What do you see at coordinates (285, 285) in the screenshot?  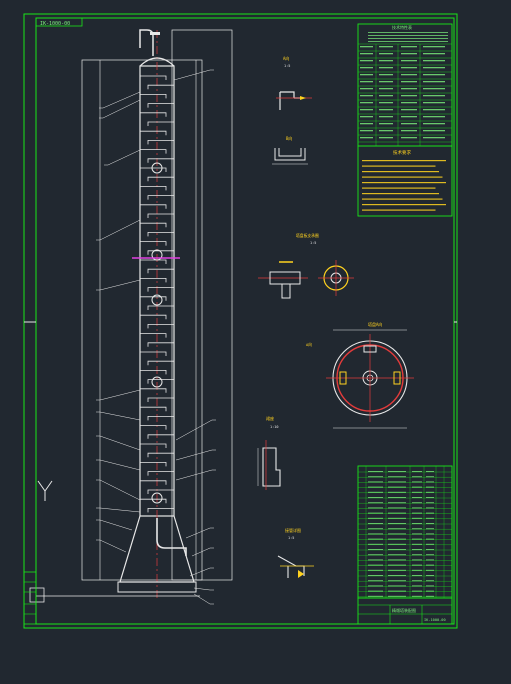 I see `section-nozzle` at bounding box center [285, 285].